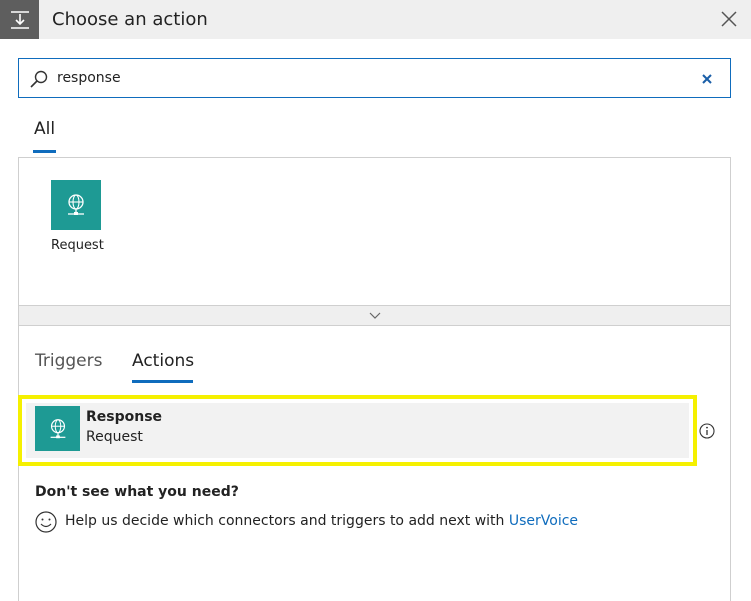 The width and height of the screenshot is (751, 601). Describe the element at coordinates (130, 19) in the screenshot. I see `panel-title: Choose an action` at that location.